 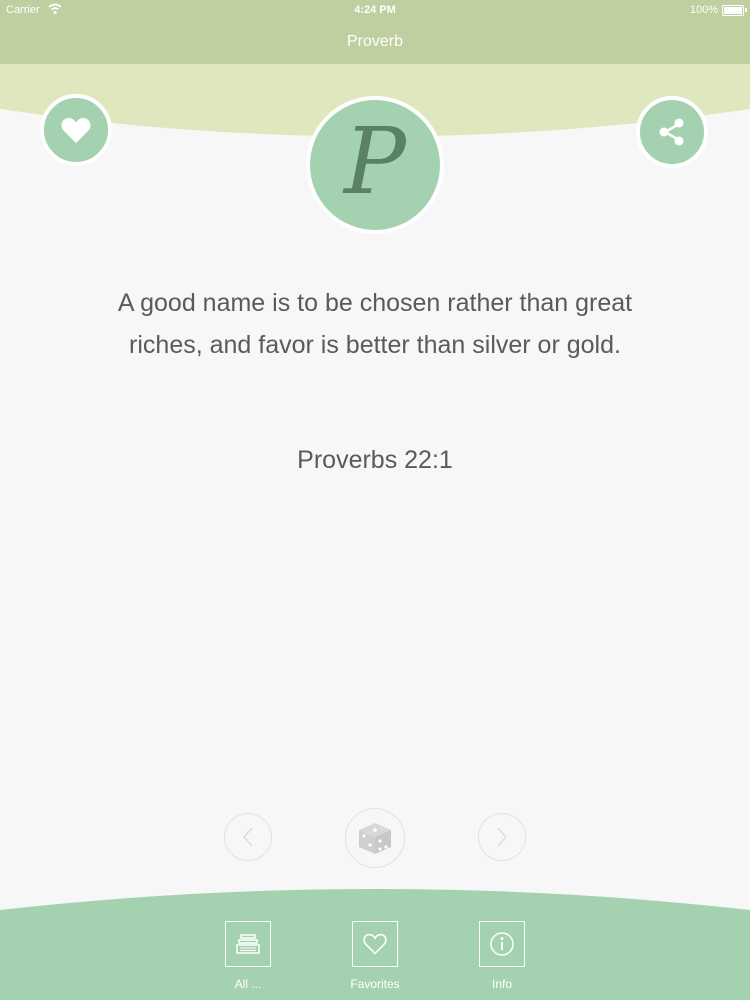 I want to click on status-bar: Carrier 4:24 PM 100%, so click(x=375, y=10).